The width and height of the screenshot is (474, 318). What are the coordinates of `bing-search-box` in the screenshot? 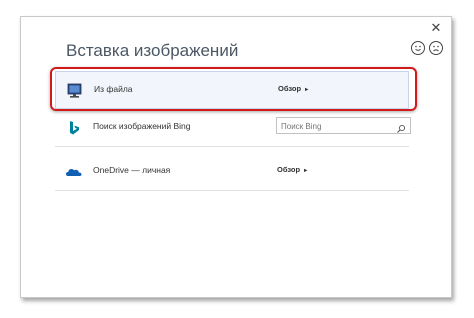 It's located at (343, 125).